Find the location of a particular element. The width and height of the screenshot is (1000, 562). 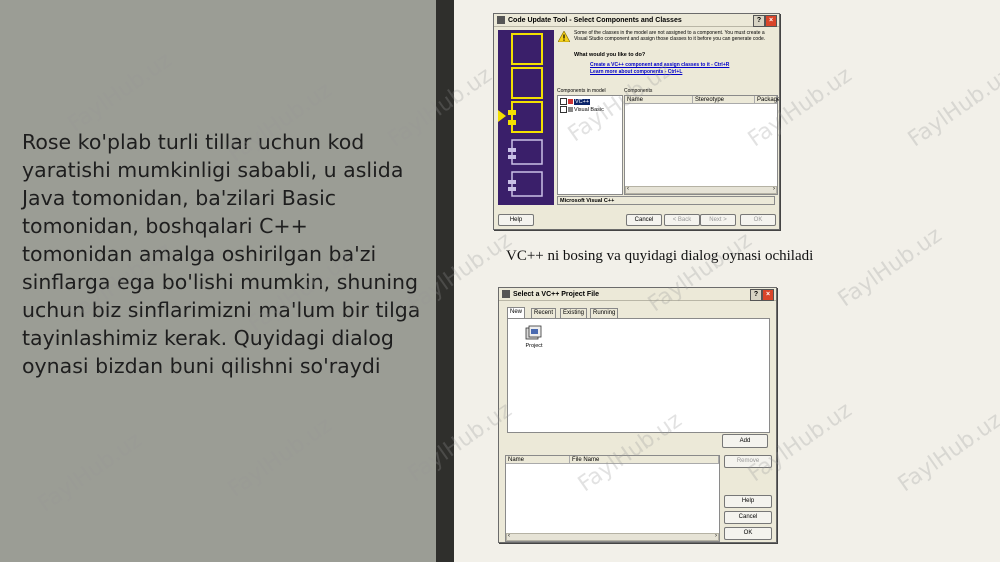

tree-item-vcpp: VC++ is located at coordinates (575, 101).